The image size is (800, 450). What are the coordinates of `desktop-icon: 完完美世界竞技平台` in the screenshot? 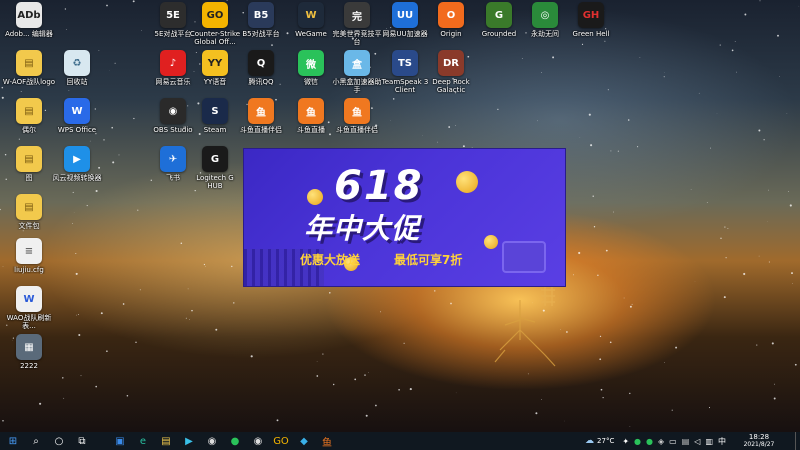 It's located at (357, 28).